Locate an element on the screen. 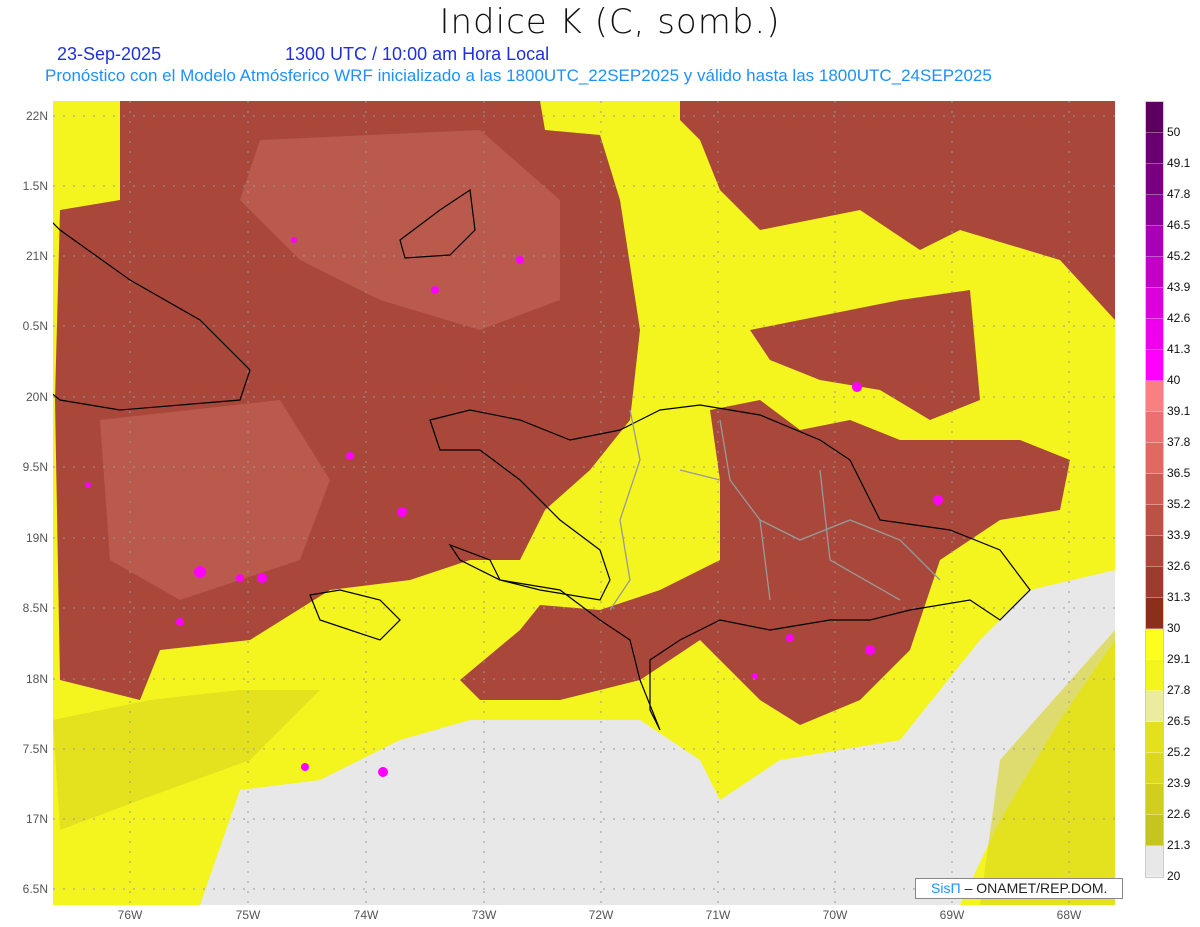 The height and width of the screenshot is (927, 1200). lon-label: 75W is located at coordinates (248, 915).